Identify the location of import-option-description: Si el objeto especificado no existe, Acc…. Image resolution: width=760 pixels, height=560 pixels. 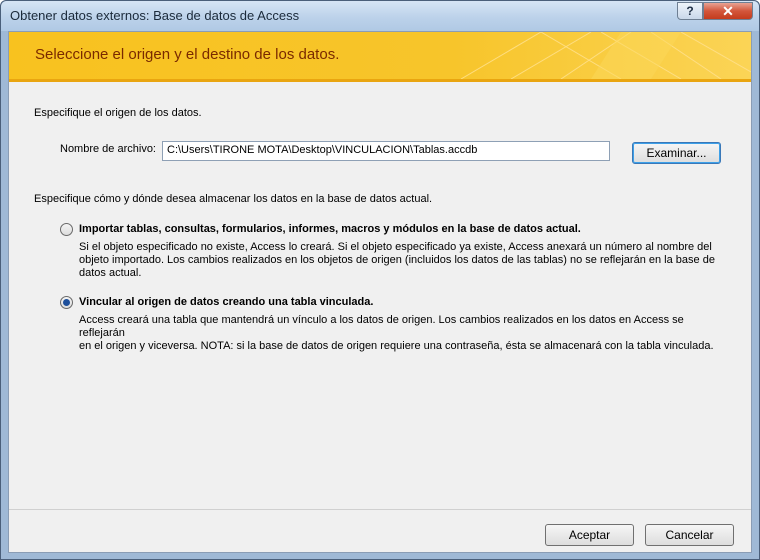
(404, 260).